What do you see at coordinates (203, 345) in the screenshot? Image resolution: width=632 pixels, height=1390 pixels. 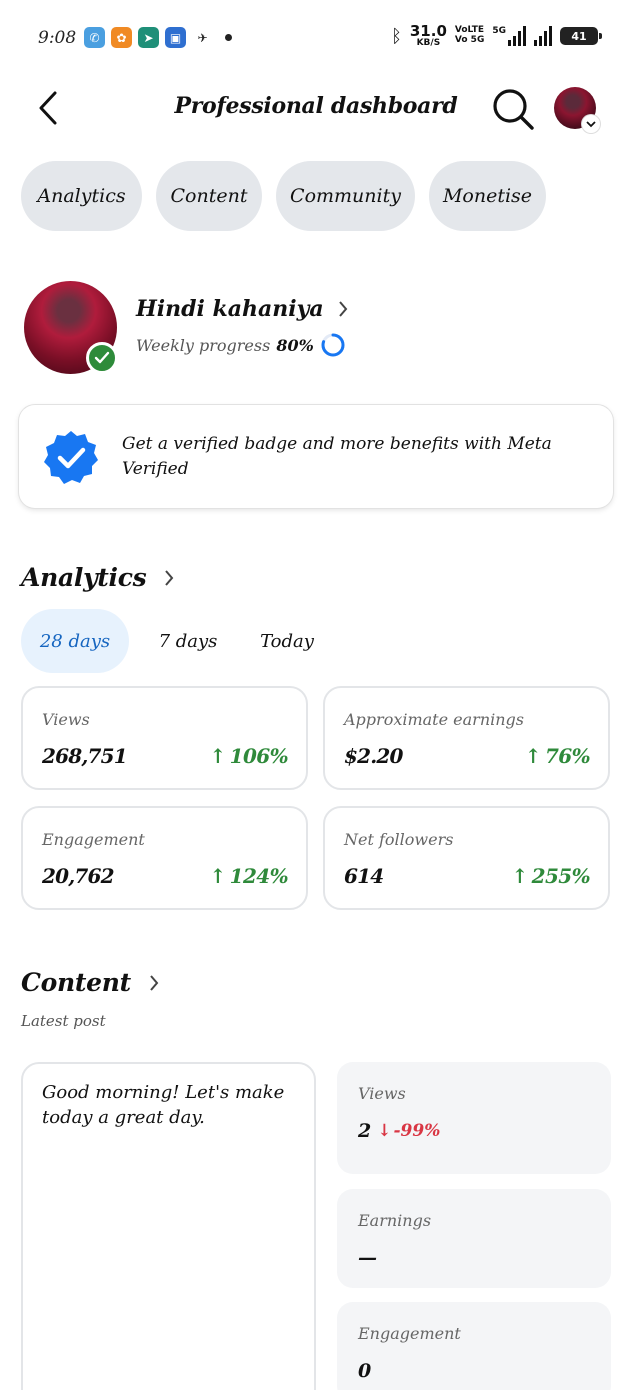 I see `progress-label: Weekly progress` at bounding box center [203, 345].